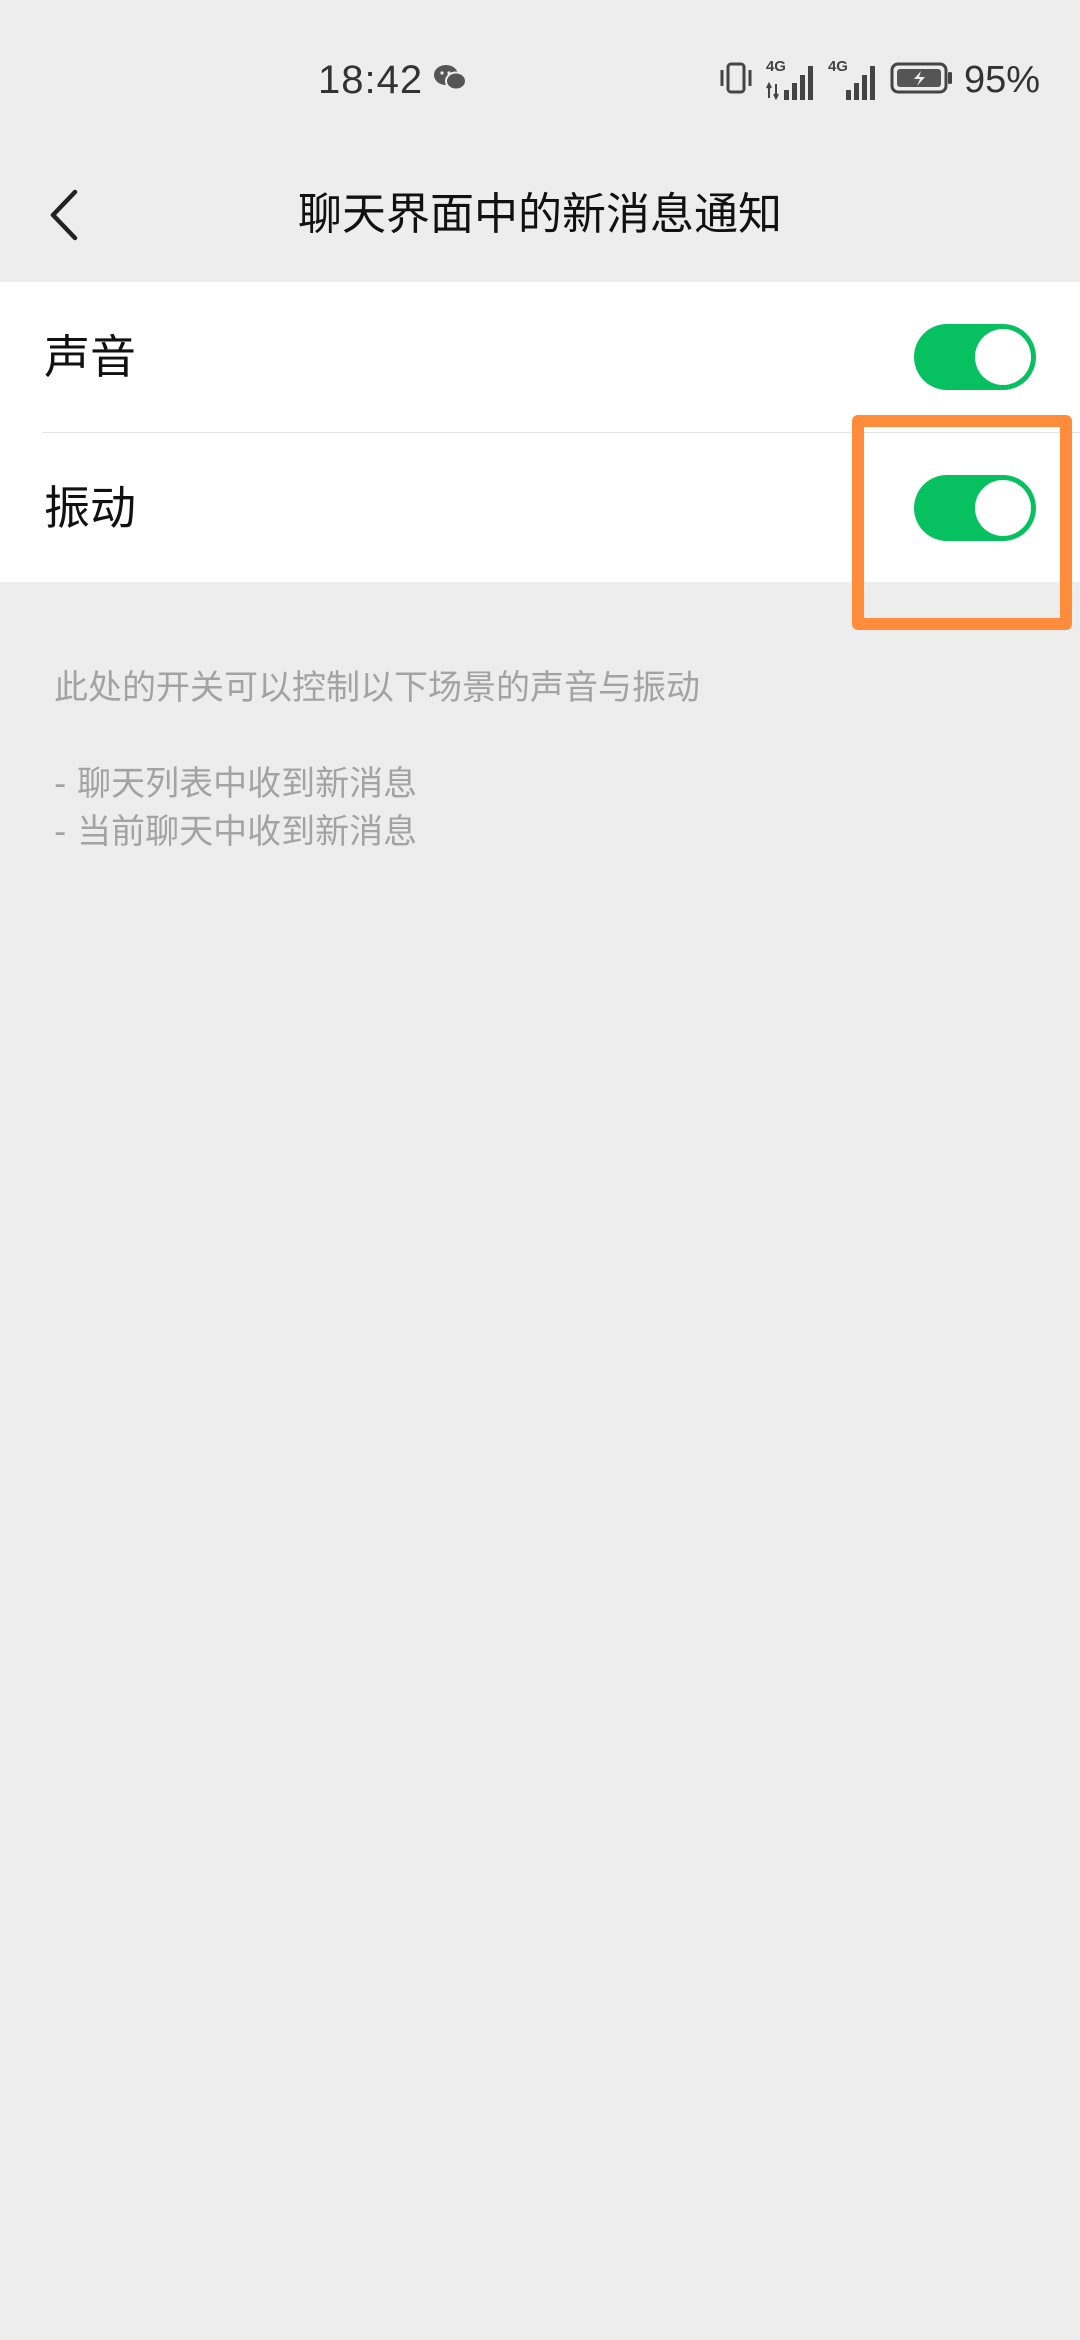 Image resolution: width=1080 pixels, height=2340 pixels. Describe the element at coordinates (540, 508) in the screenshot. I see `setting-row-vibration: 振动` at that location.